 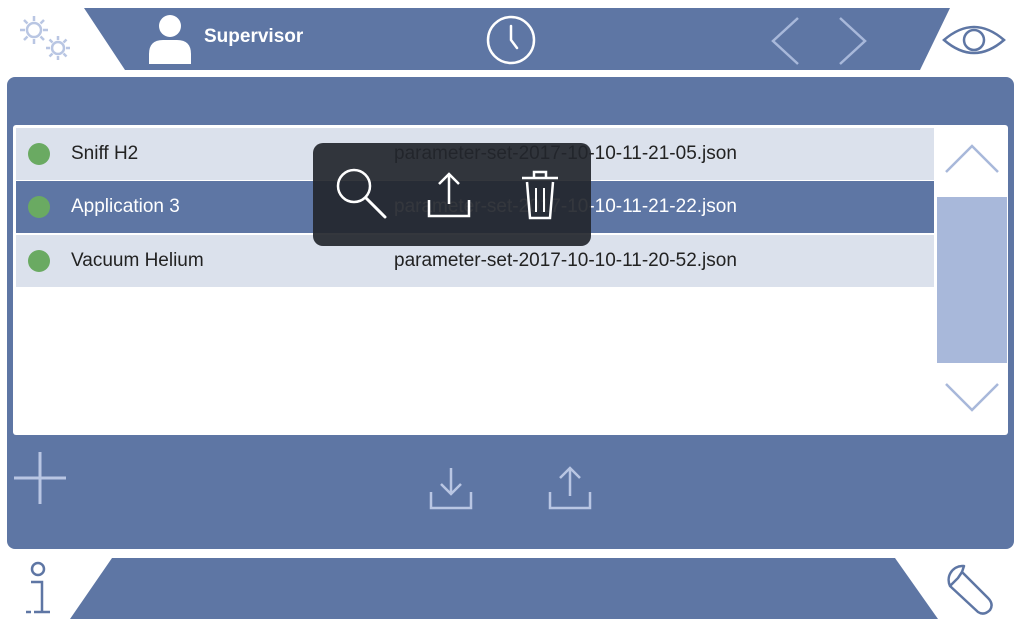 I want to click on scroll-up-icon, so click(x=972, y=158).